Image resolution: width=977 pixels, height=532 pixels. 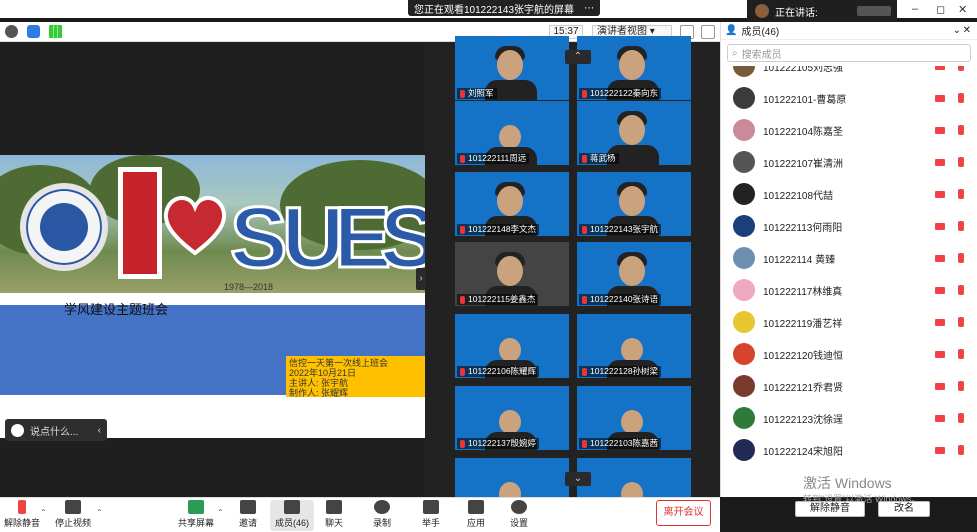 I want to click on share-options-caret: ⌃, so click(x=220, y=512).